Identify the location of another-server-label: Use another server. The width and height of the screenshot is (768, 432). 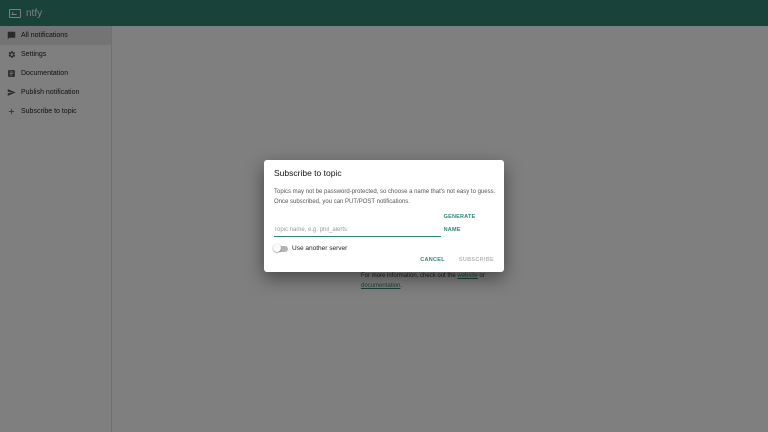
(320, 248).